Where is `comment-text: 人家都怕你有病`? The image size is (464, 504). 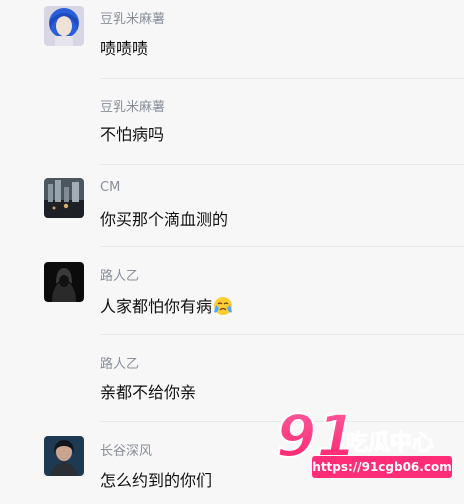 comment-text: 人家都怕你有病 is located at coordinates (166, 305).